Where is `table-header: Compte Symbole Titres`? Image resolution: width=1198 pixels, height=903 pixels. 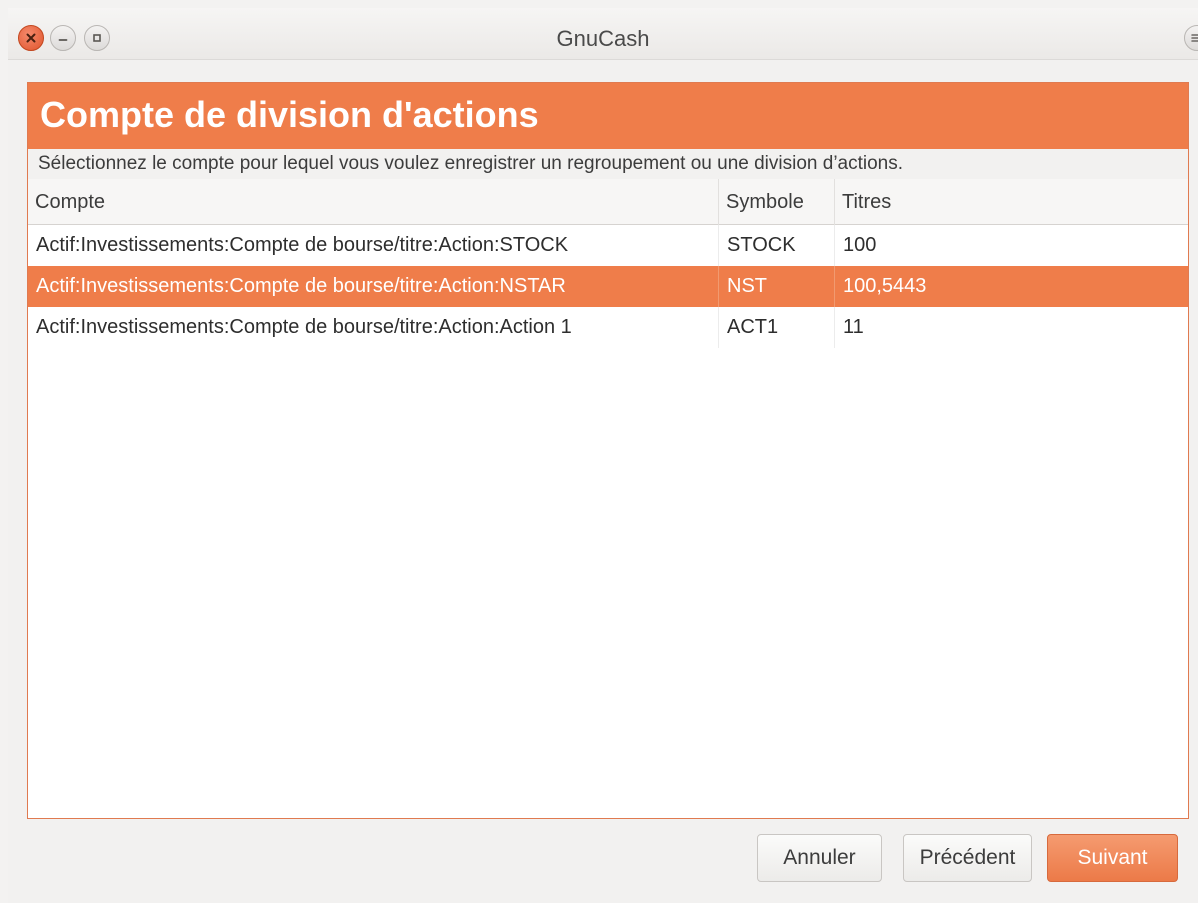
table-header: Compte Symbole Titres is located at coordinates (608, 202).